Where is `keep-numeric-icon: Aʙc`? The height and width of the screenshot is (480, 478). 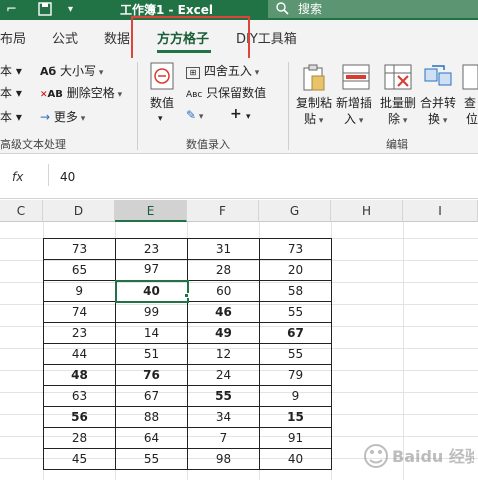 keep-numeric-icon: Aʙc is located at coordinates (194, 95).